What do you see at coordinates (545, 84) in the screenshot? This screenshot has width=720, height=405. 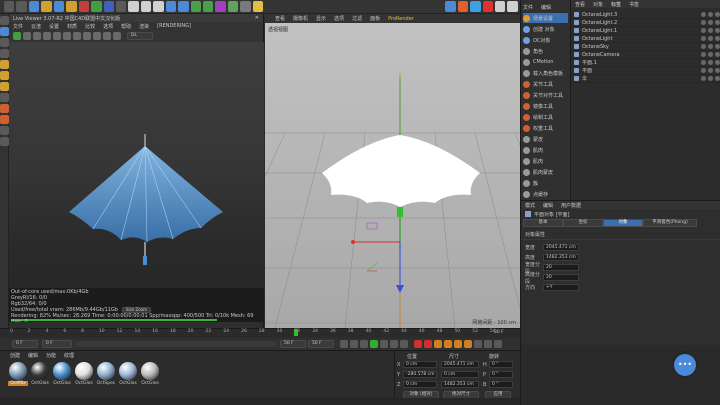 I see `tool-item: 关节工具` at bounding box center [545, 84].